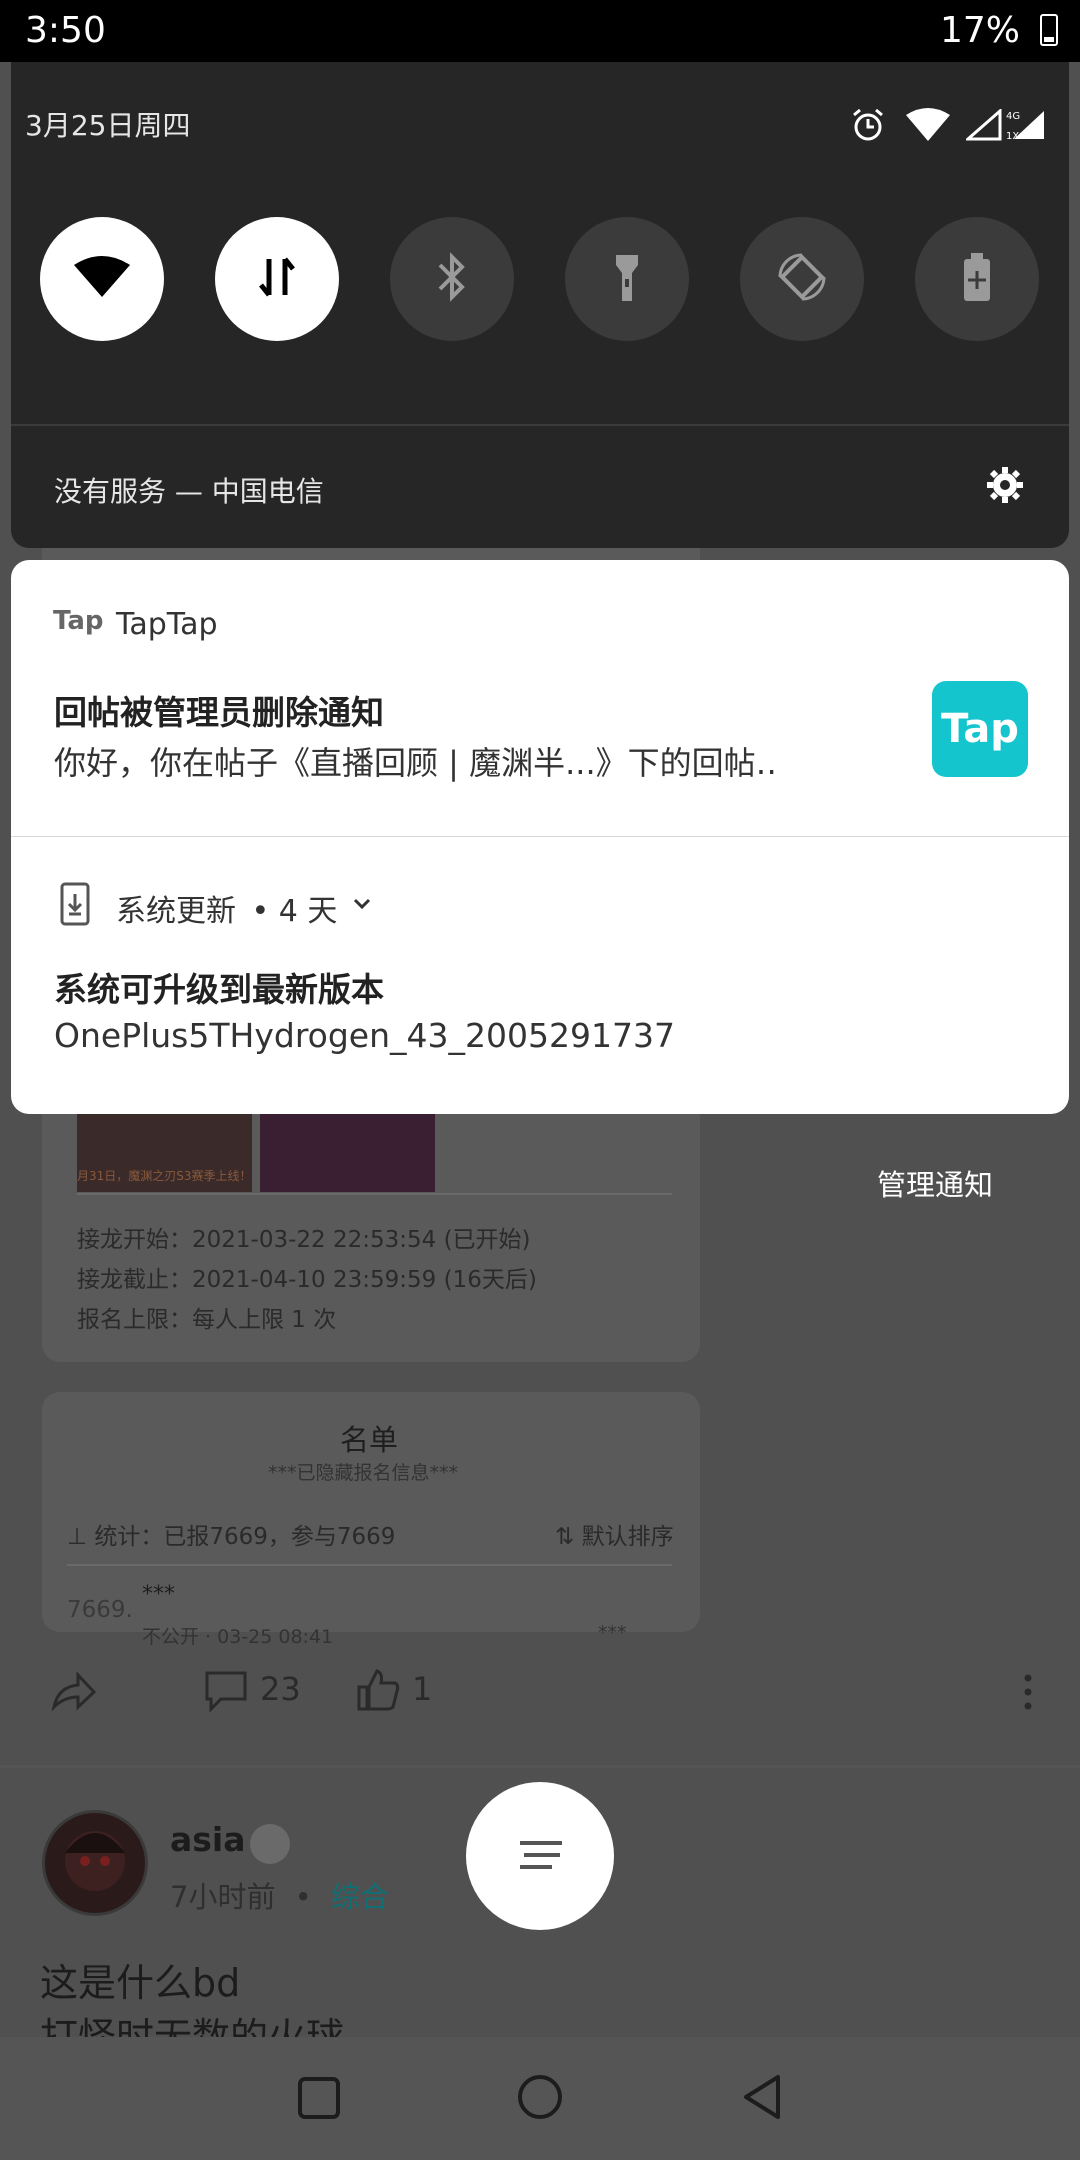  What do you see at coordinates (540, 31) in the screenshot?
I see `status-bar` at bounding box center [540, 31].